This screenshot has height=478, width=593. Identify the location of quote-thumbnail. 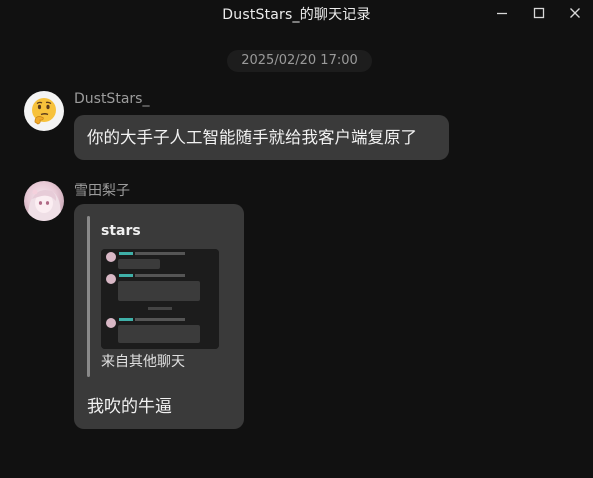
(160, 299).